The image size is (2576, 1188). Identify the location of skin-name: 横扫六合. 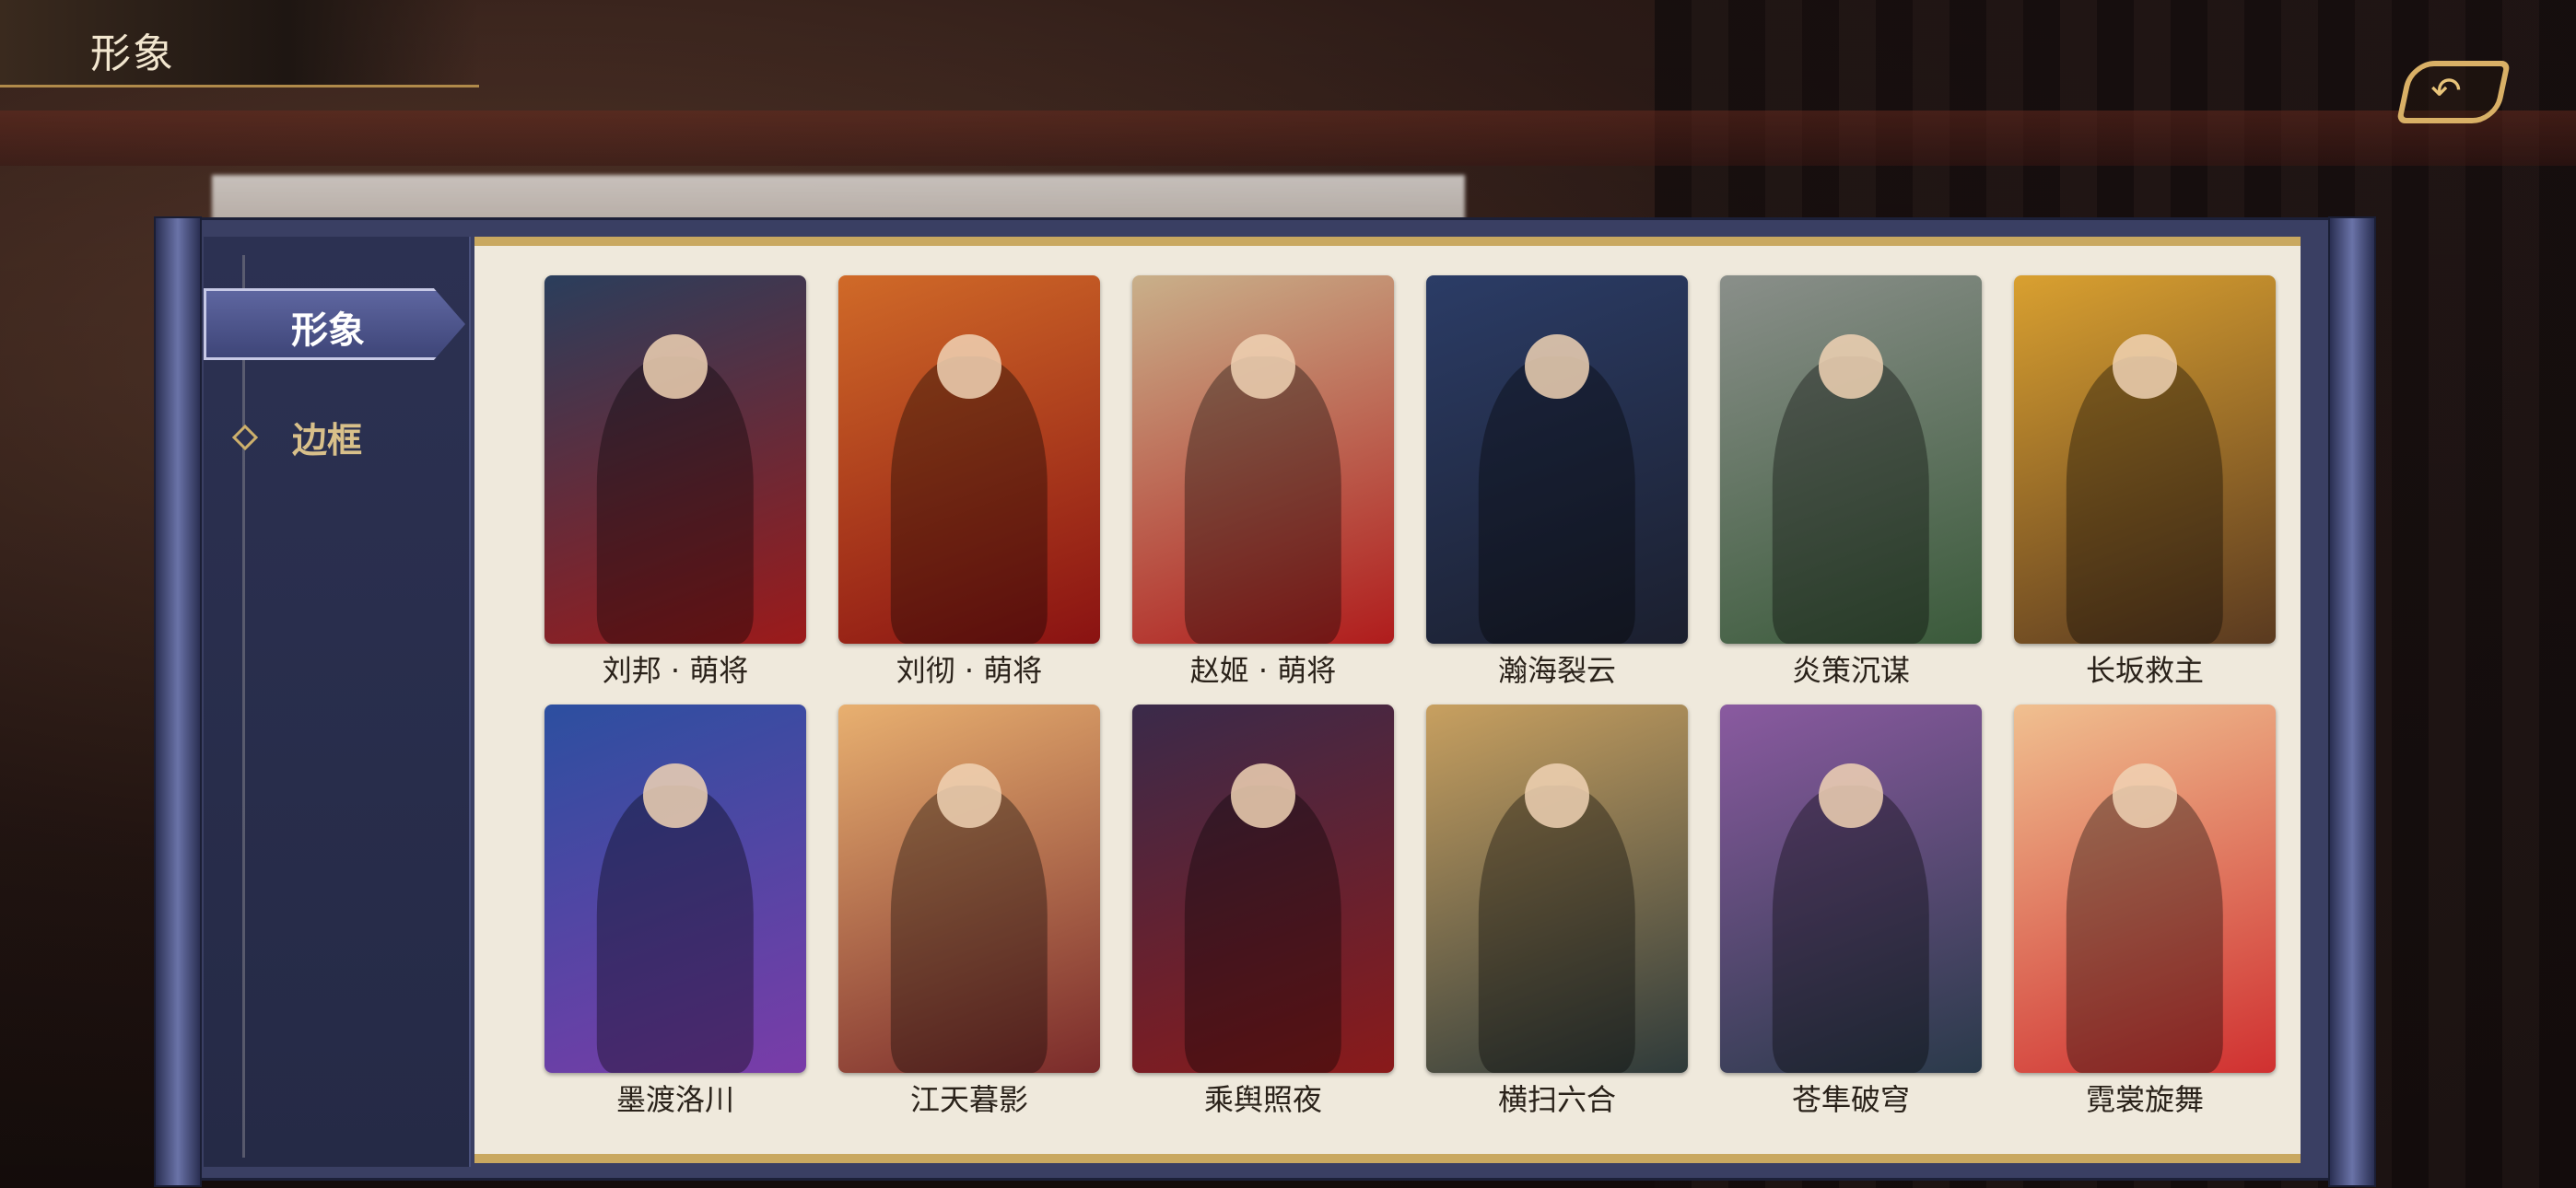
(1556, 1099).